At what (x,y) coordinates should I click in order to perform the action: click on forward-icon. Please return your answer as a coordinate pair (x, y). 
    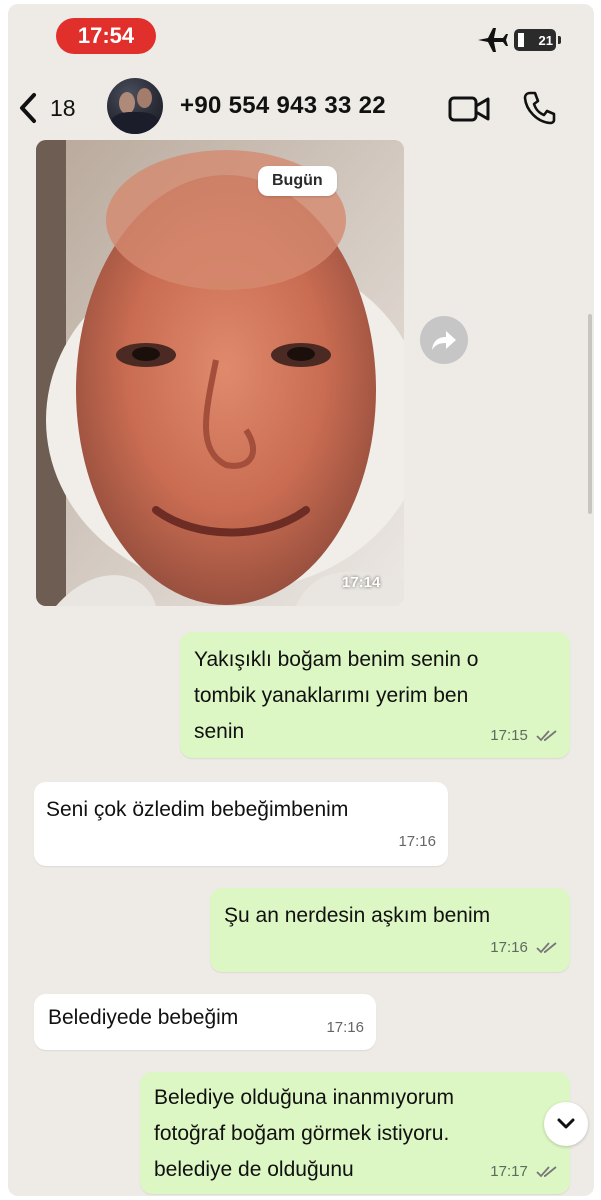
    Looking at the image, I should click on (444, 340).